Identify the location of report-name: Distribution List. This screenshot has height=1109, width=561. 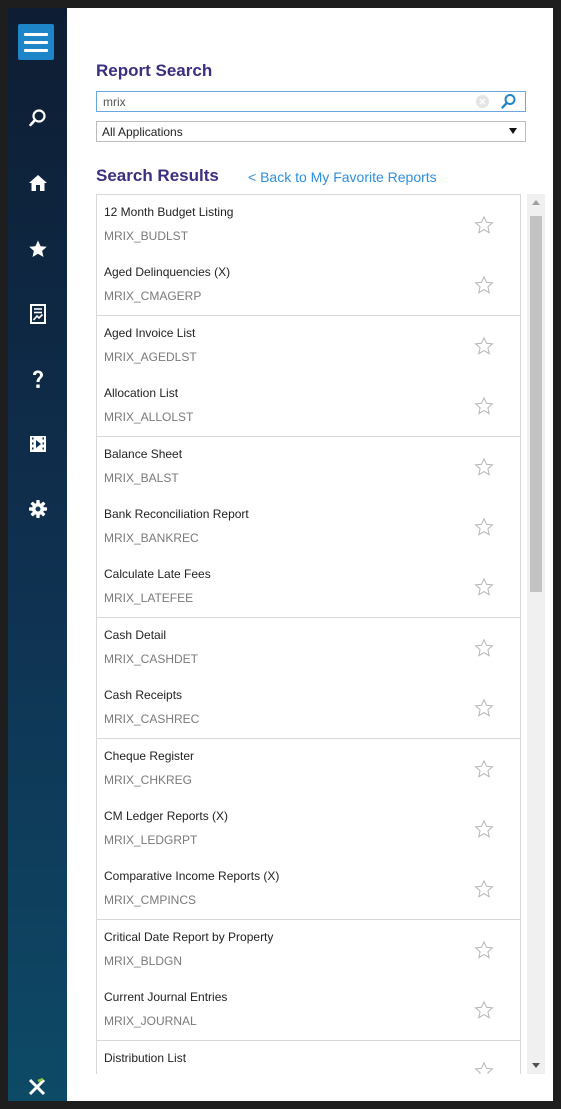
(145, 1057).